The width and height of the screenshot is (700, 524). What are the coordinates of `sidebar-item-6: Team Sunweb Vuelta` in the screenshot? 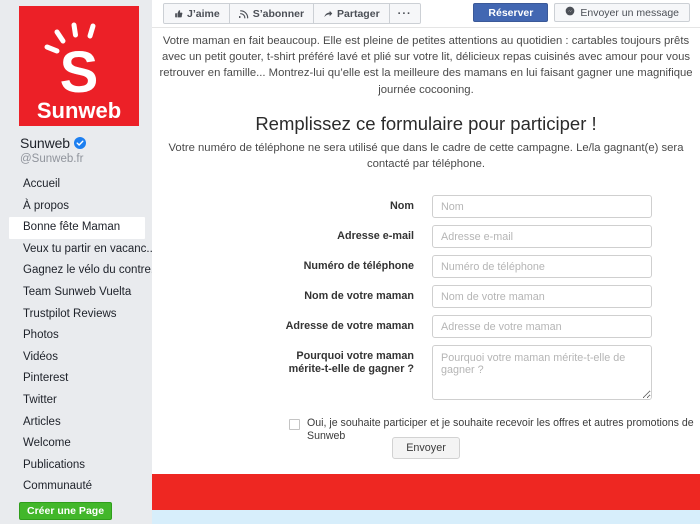 It's located at (76, 293).